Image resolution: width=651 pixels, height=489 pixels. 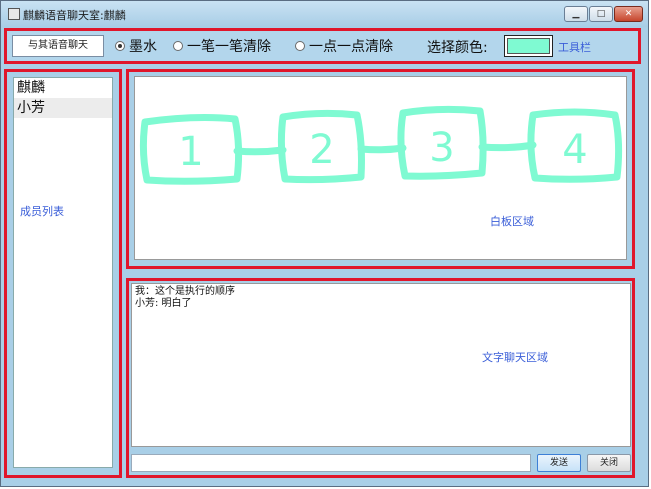 What do you see at coordinates (14, 14) in the screenshot?
I see `app-icon` at bounding box center [14, 14].